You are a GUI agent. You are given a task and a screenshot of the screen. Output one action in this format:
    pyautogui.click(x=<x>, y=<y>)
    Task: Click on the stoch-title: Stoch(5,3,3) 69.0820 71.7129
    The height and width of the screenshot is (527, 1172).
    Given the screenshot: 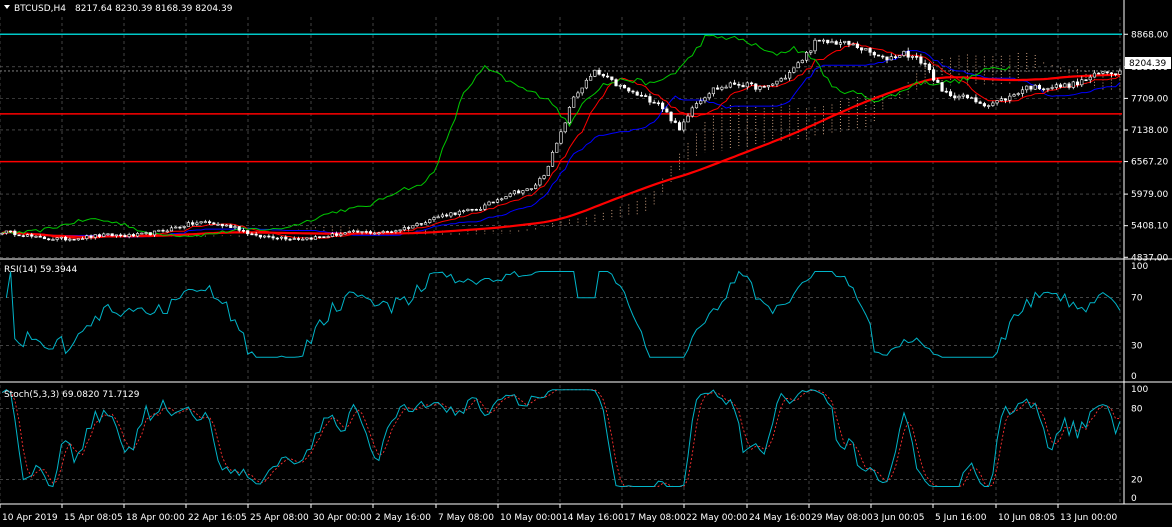 What is the action you would take?
    pyautogui.click(x=72, y=395)
    